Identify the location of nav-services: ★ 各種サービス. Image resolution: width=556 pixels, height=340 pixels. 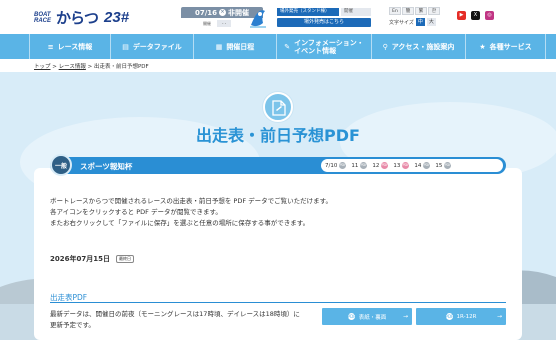
(505, 46).